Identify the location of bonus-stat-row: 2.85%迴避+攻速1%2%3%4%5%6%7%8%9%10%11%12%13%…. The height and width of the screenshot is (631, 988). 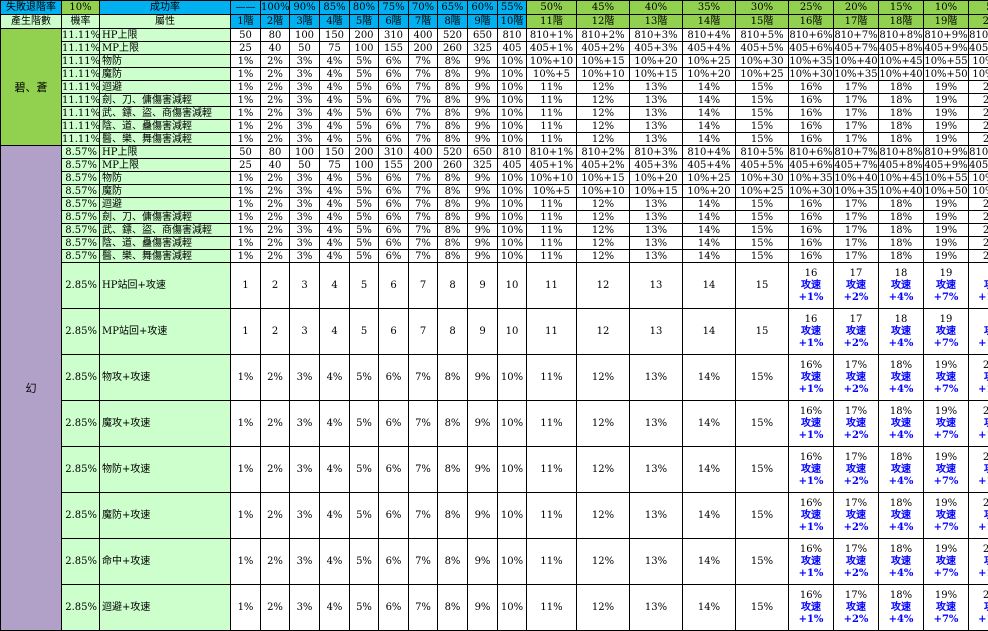
(494, 608).